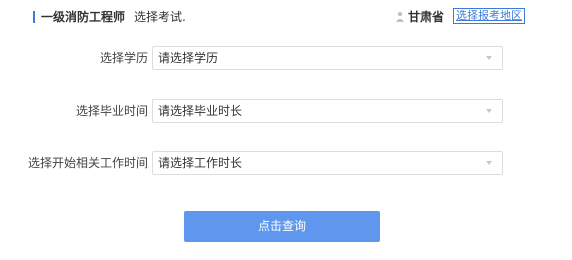 The width and height of the screenshot is (572, 260). What do you see at coordinates (160, 17) in the screenshot?
I see `select-exam-label: 选择考试.` at bounding box center [160, 17].